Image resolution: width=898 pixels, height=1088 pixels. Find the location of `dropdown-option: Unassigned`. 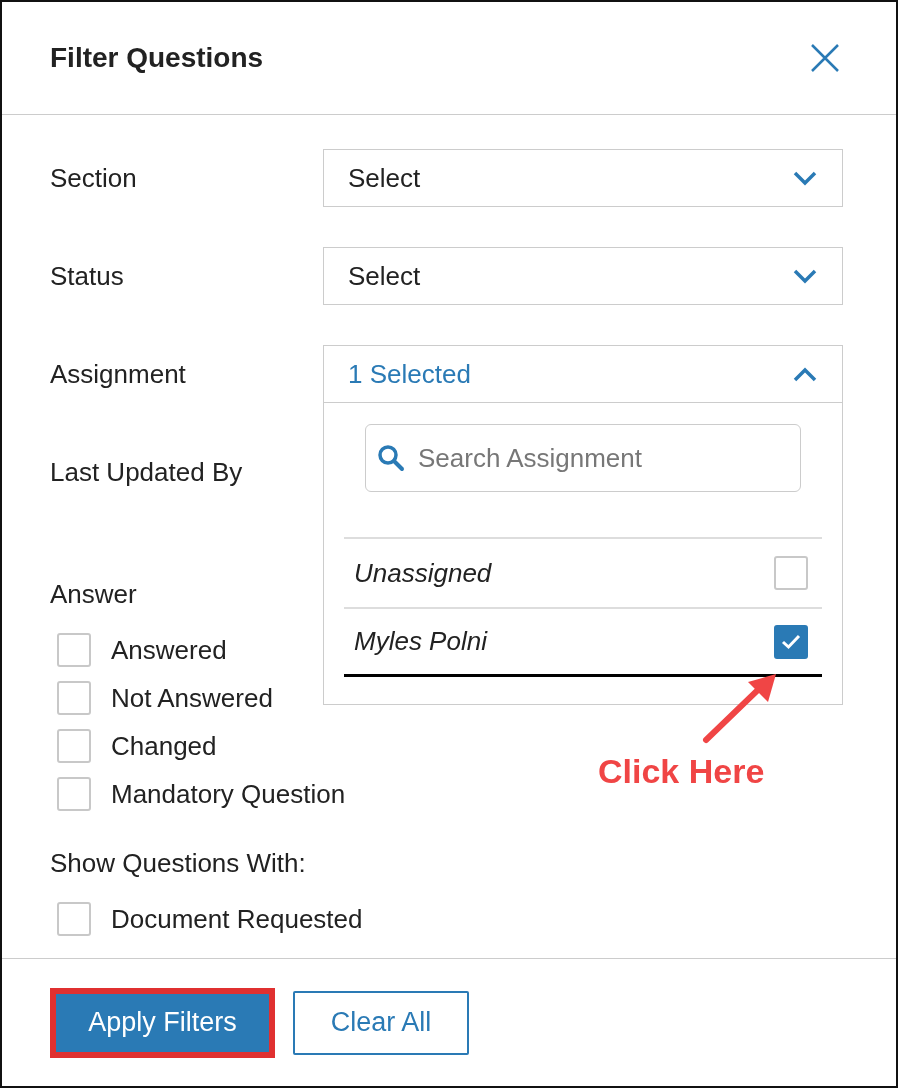

dropdown-option: Unassigned is located at coordinates (583, 572).